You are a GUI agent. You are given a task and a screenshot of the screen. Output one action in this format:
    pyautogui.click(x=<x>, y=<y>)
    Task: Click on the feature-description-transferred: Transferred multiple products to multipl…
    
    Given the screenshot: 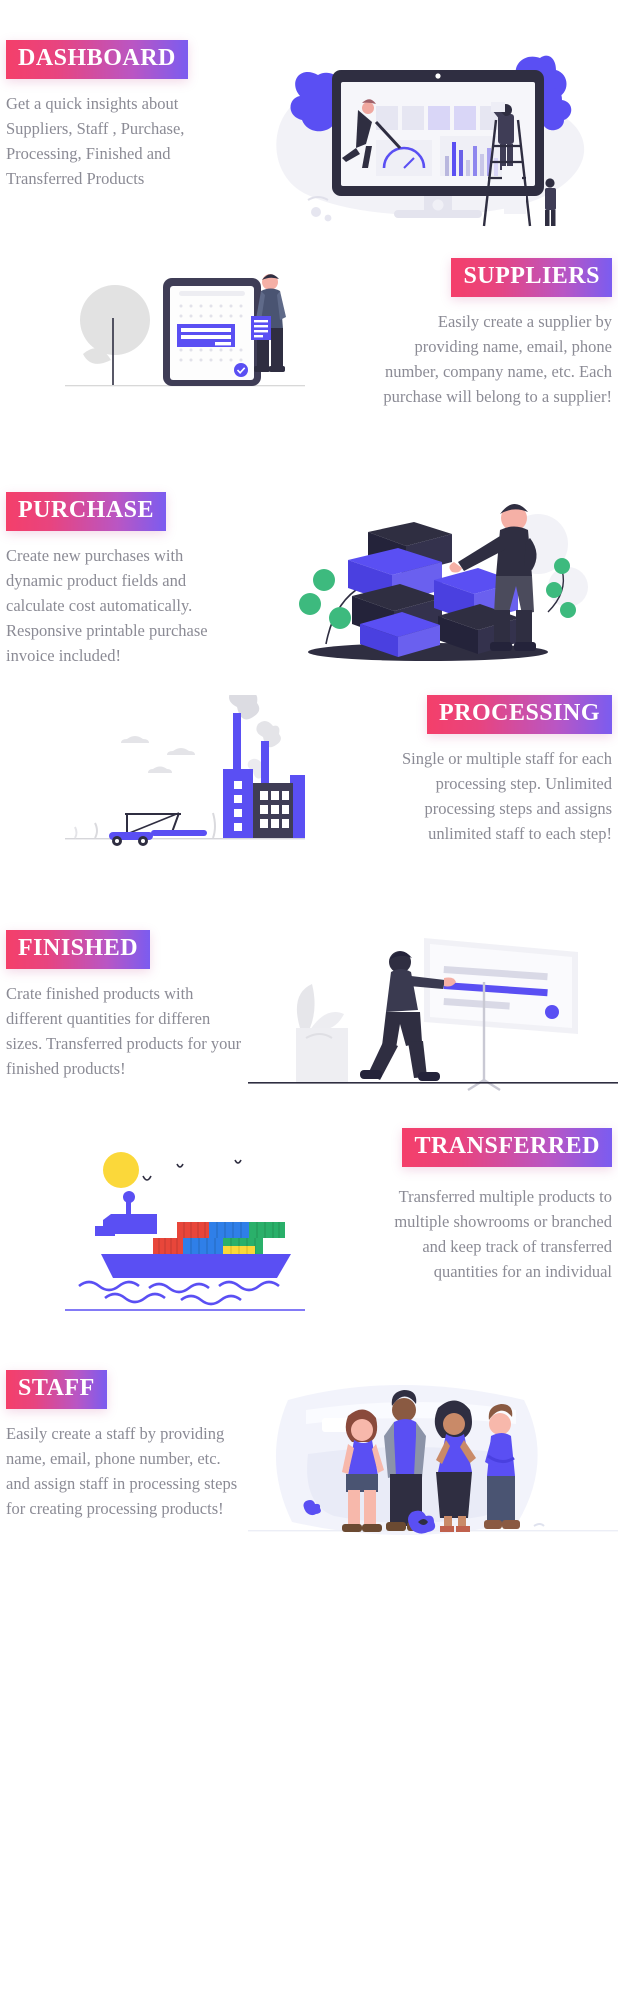 What is the action you would take?
    pyautogui.click(x=503, y=1233)
    